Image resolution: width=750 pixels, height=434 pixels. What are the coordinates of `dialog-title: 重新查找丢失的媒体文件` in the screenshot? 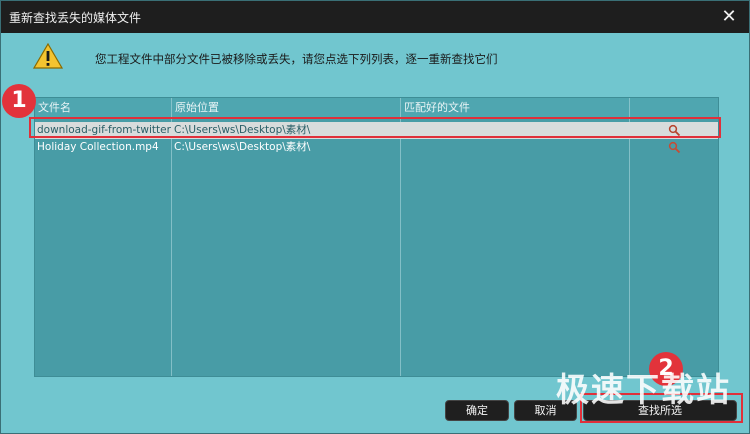 It's located at (75, 18).